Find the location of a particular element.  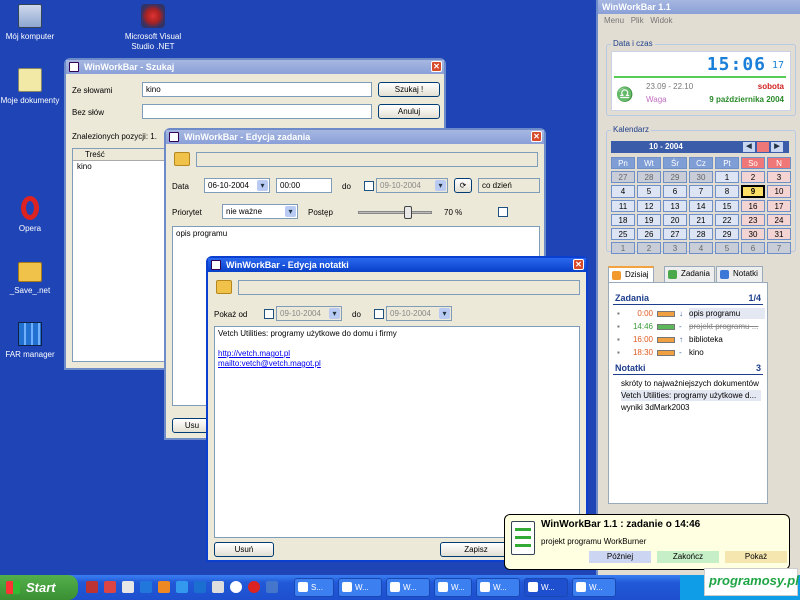

desktop-icon-far-manager: FAR manager is located at coordinates (31, 341).